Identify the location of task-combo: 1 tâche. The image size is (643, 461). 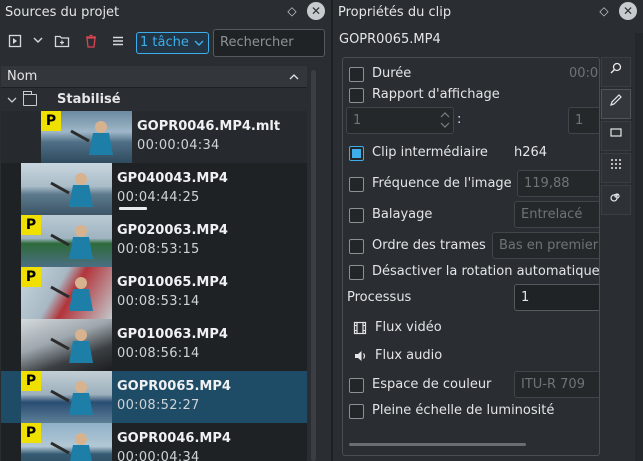
(172, 43).